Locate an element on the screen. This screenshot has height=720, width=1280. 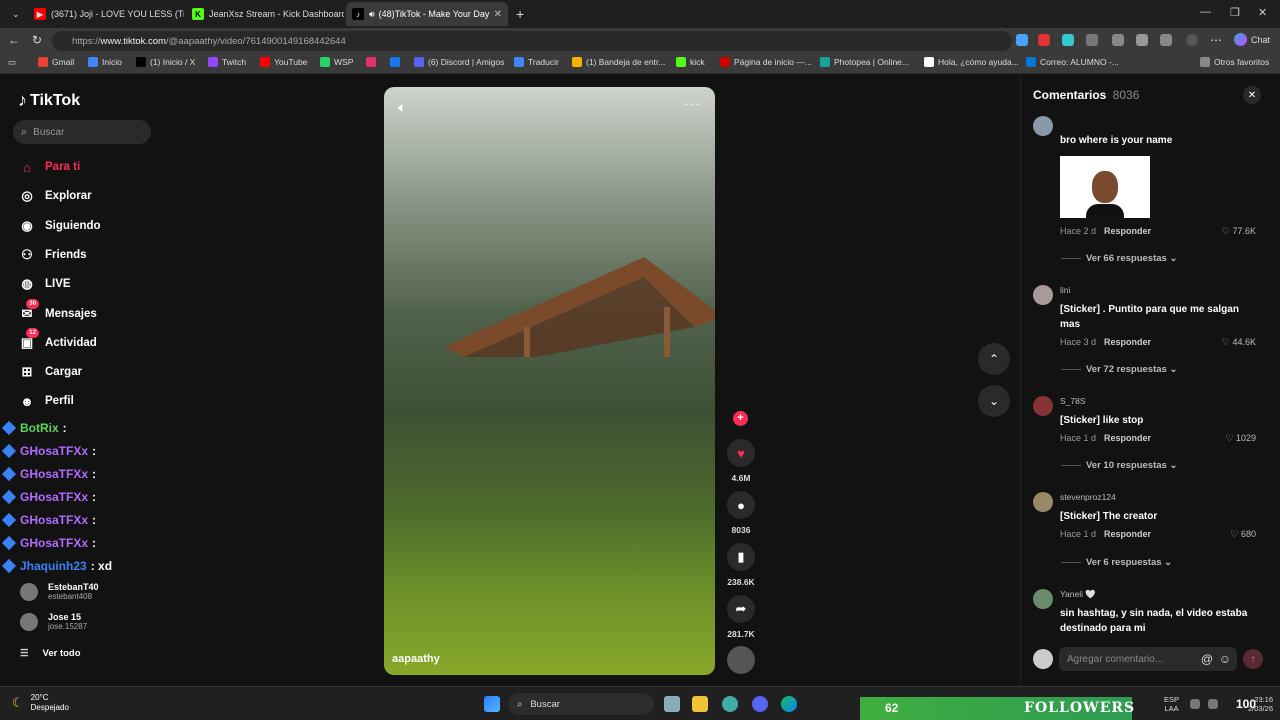
heart-button: ♥ 4.6M is located at coordinates (741, 461).